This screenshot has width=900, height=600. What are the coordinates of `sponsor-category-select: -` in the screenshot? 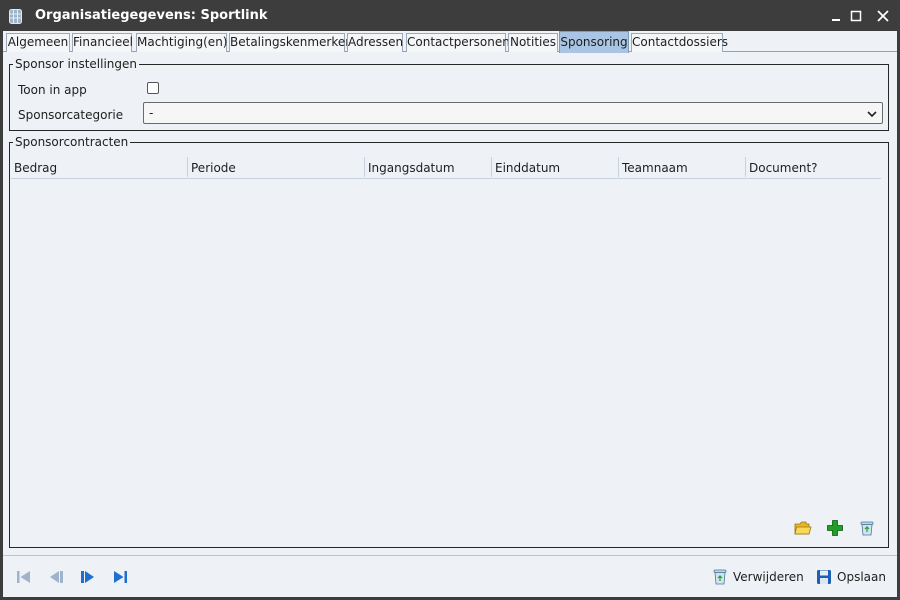 It's located at (513, 113).